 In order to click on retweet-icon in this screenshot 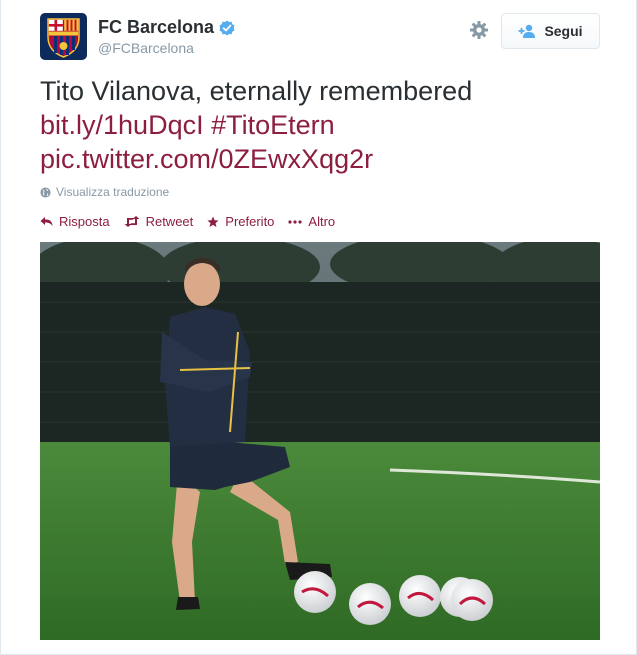, I will do `click(132, 221)`.